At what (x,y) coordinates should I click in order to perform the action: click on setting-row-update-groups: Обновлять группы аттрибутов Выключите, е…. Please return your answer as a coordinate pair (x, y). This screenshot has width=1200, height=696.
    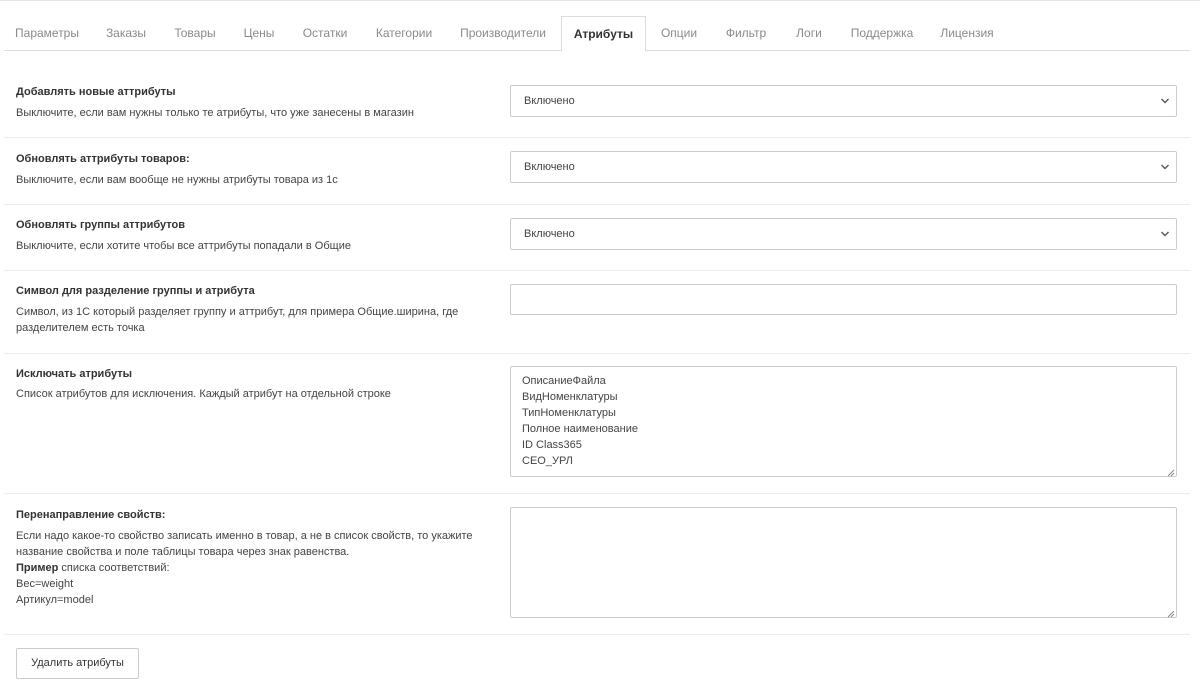
    Looking at the image, I should click on (597, 238).